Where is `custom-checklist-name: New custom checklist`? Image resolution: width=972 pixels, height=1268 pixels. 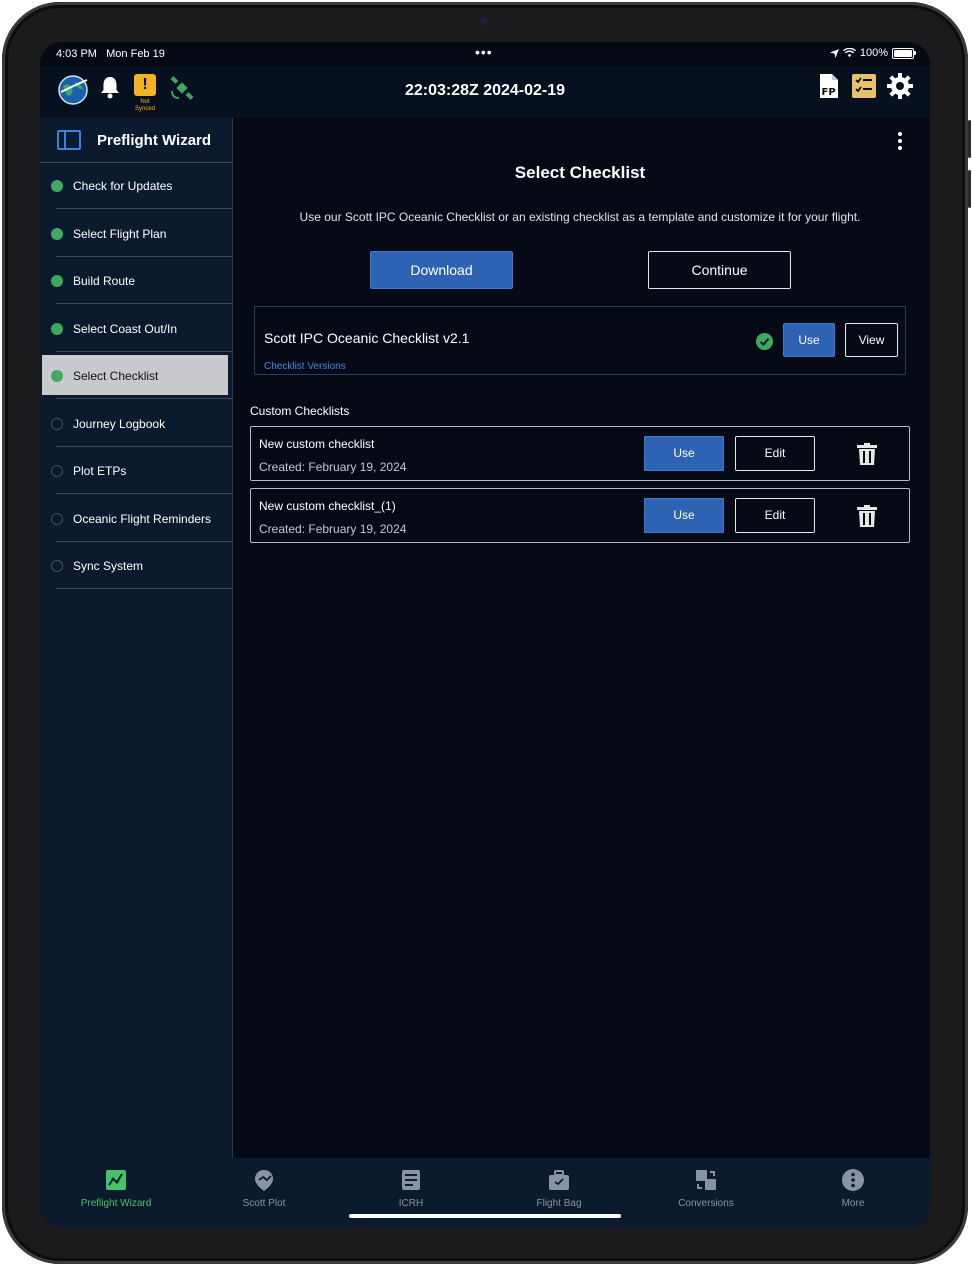 custom-checklist-name: New custom checklist is located at coordinates (317, 444).